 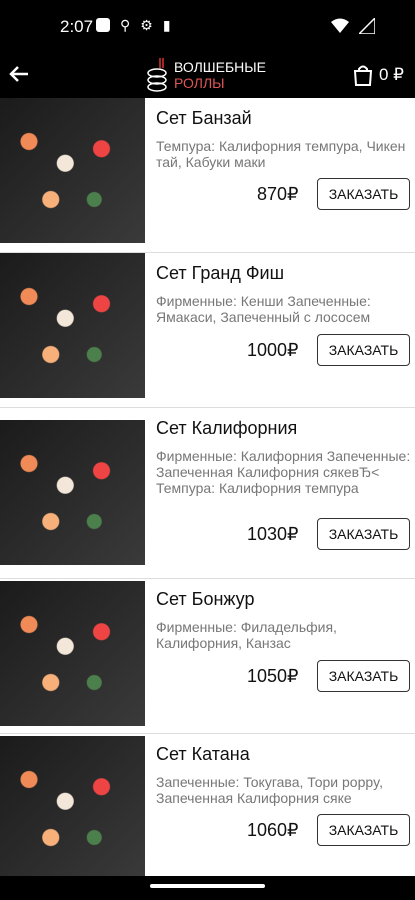 What do you see at coordinates (363, 75) in the screenshot?
I see `shopping-bag-icon` at bounding box center [363, 75].